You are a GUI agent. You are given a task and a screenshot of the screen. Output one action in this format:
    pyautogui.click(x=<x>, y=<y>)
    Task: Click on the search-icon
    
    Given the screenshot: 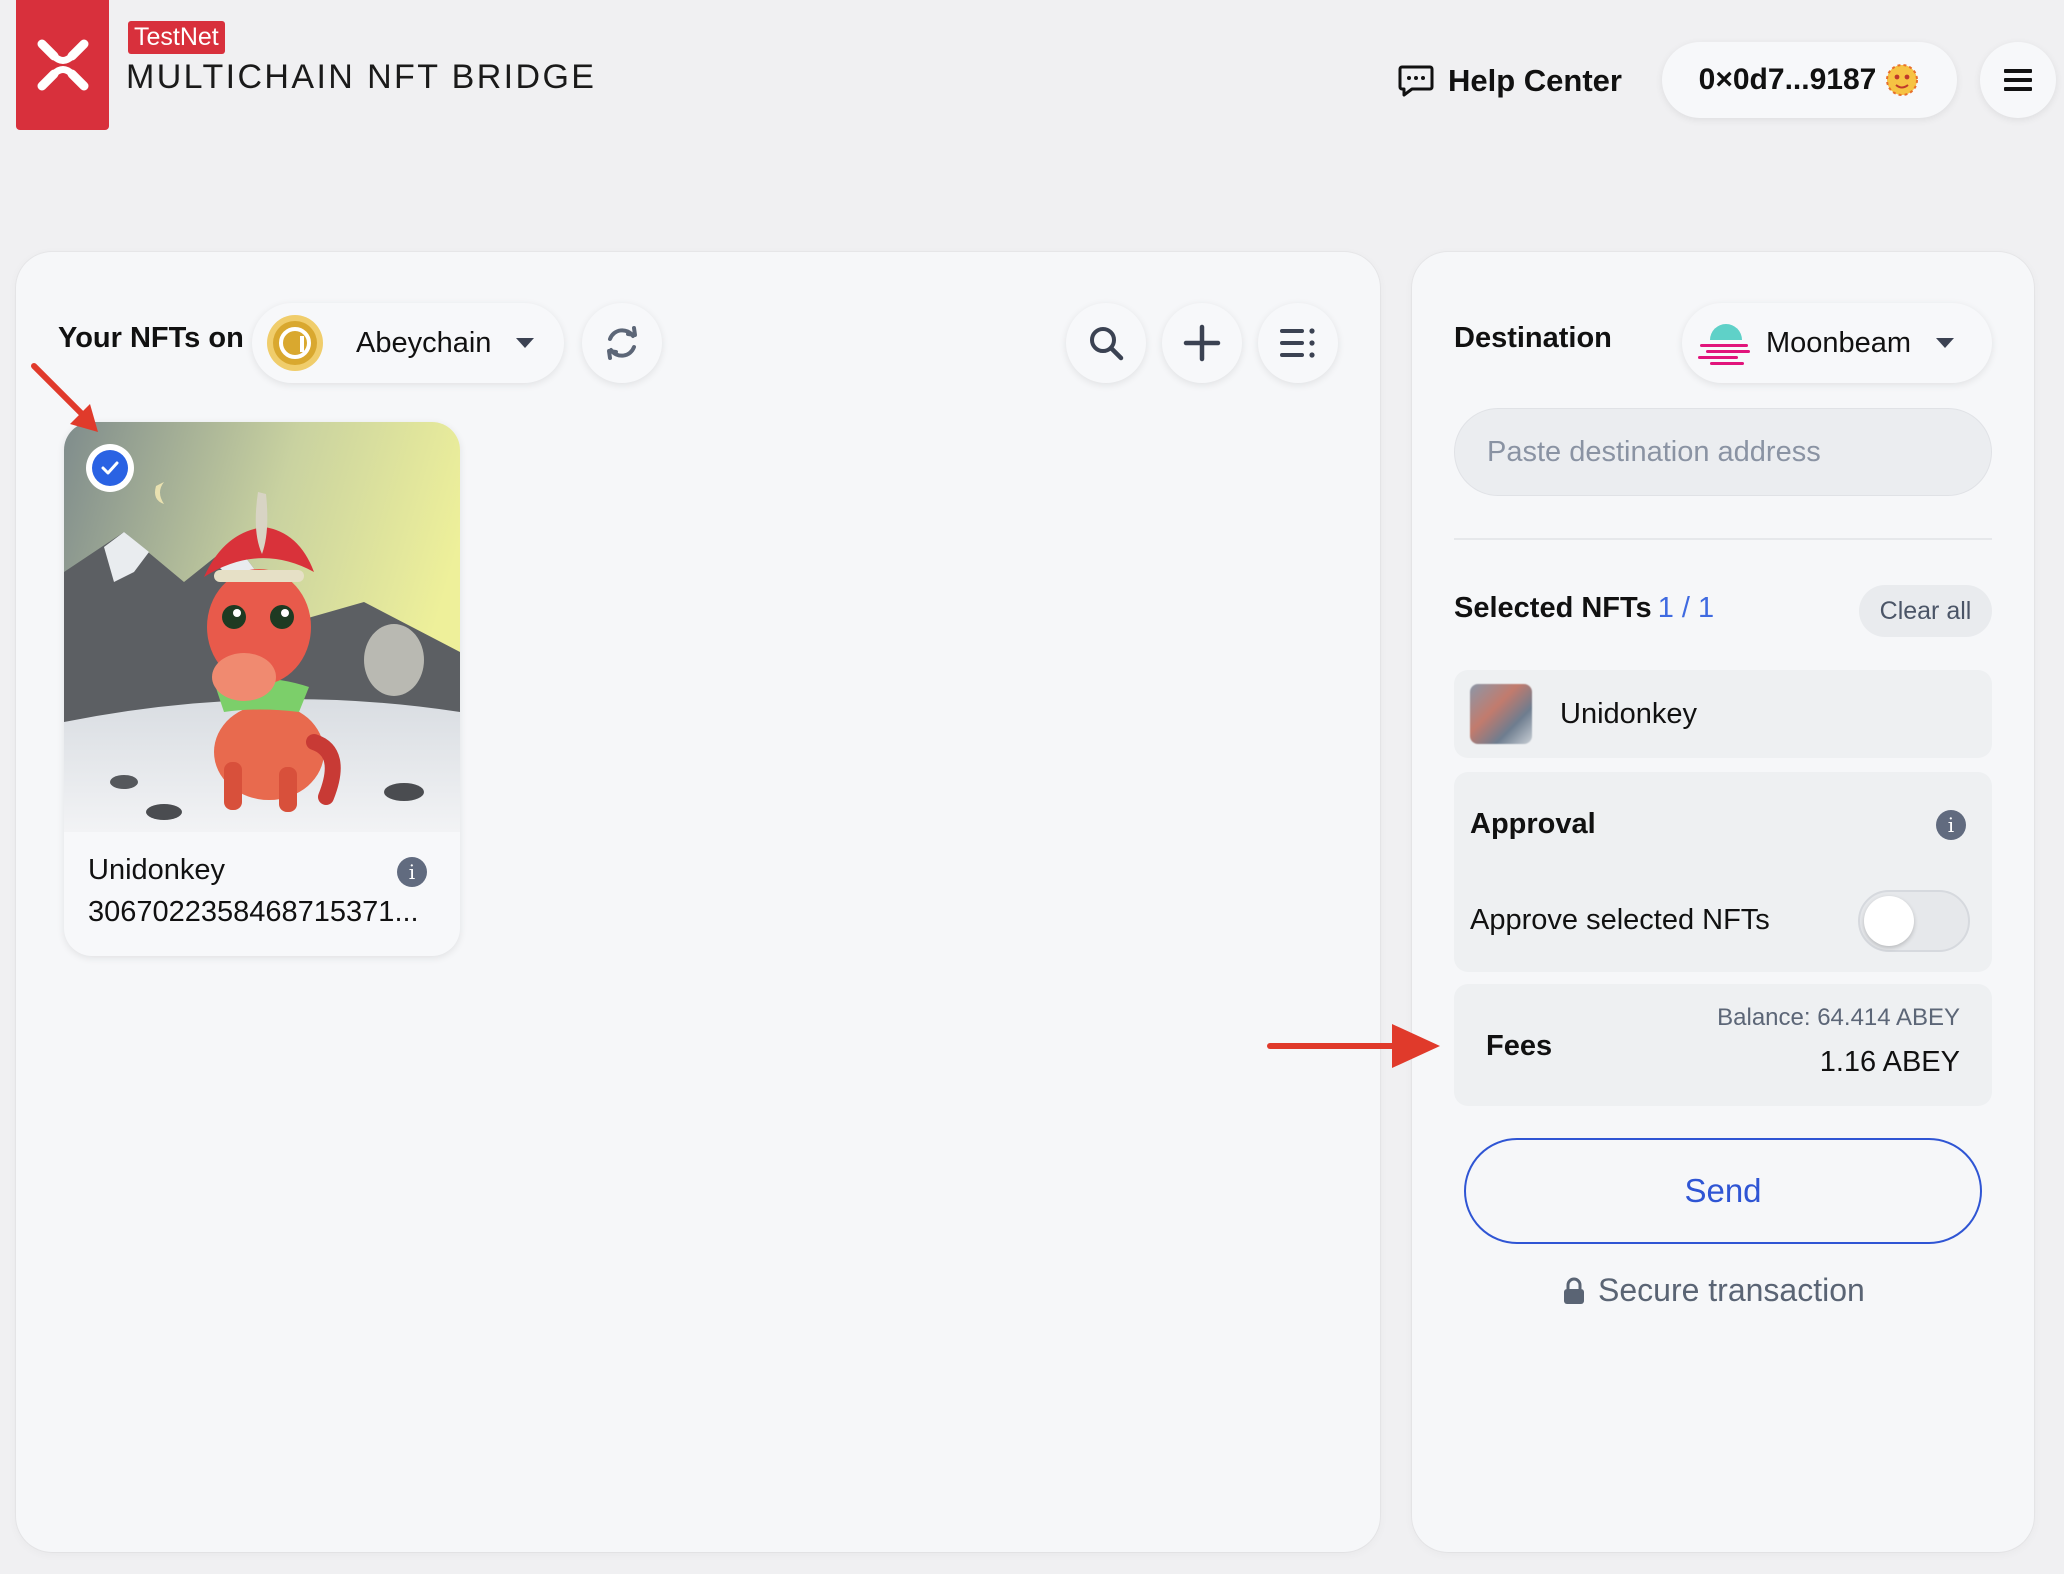 What is the action you would take?
    pyautogui.click(x=1107, y=344)
    